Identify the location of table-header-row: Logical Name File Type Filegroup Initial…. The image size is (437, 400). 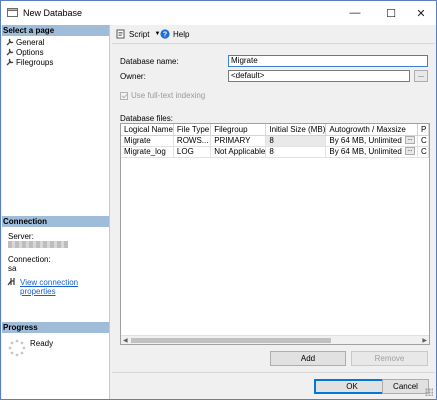
(275, 130).